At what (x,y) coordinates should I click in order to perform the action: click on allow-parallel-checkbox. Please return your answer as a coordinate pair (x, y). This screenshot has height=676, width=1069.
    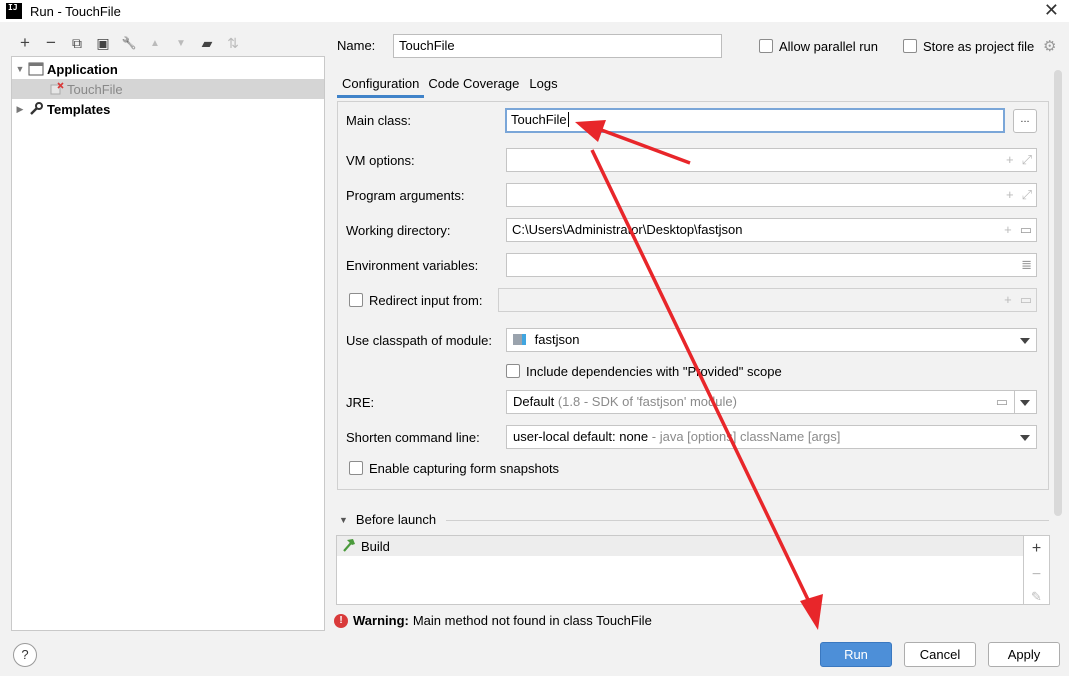
    Looking at the image, I should click on (766, 46).